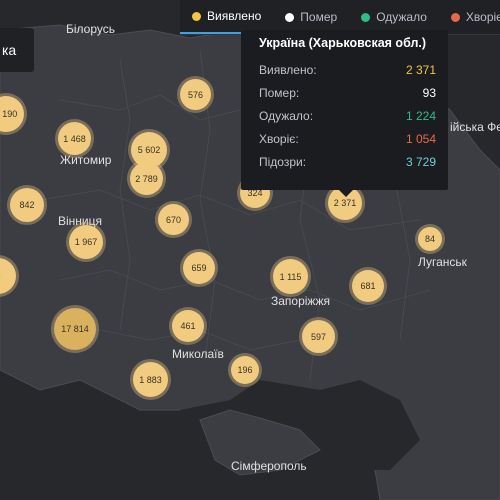  I want to click on tooltip-label: Хворіє:, so click(279, 138).